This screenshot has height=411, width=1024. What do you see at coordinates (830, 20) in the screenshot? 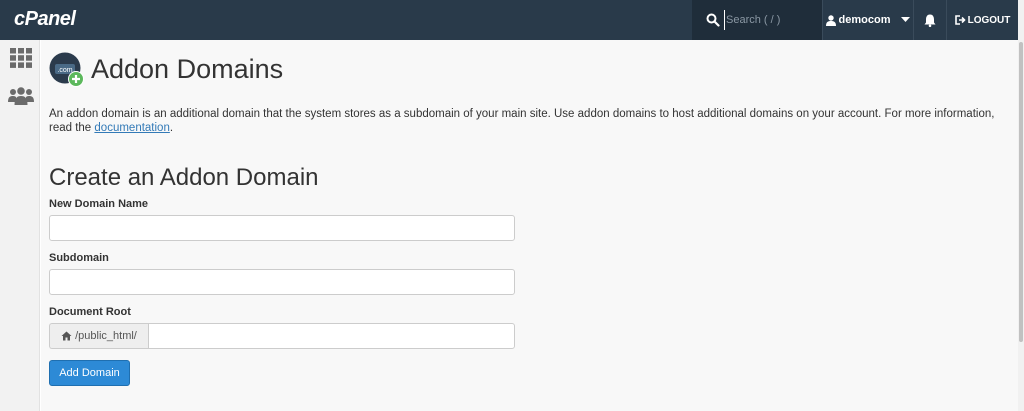
I see `user-icon` at bounding box center [830, 20].